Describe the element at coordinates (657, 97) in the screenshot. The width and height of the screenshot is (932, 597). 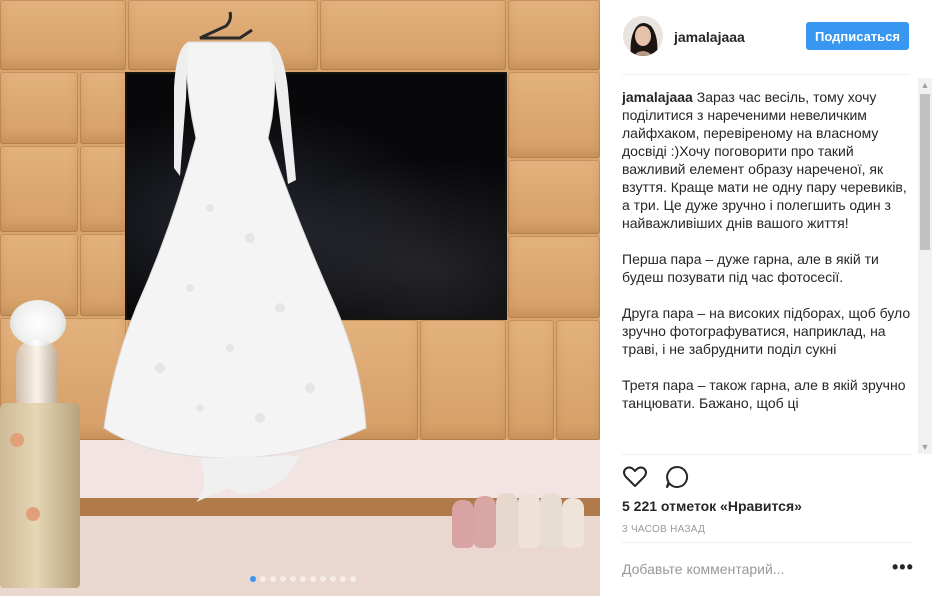
I see `caption-author: jamalajaaa` at that location.